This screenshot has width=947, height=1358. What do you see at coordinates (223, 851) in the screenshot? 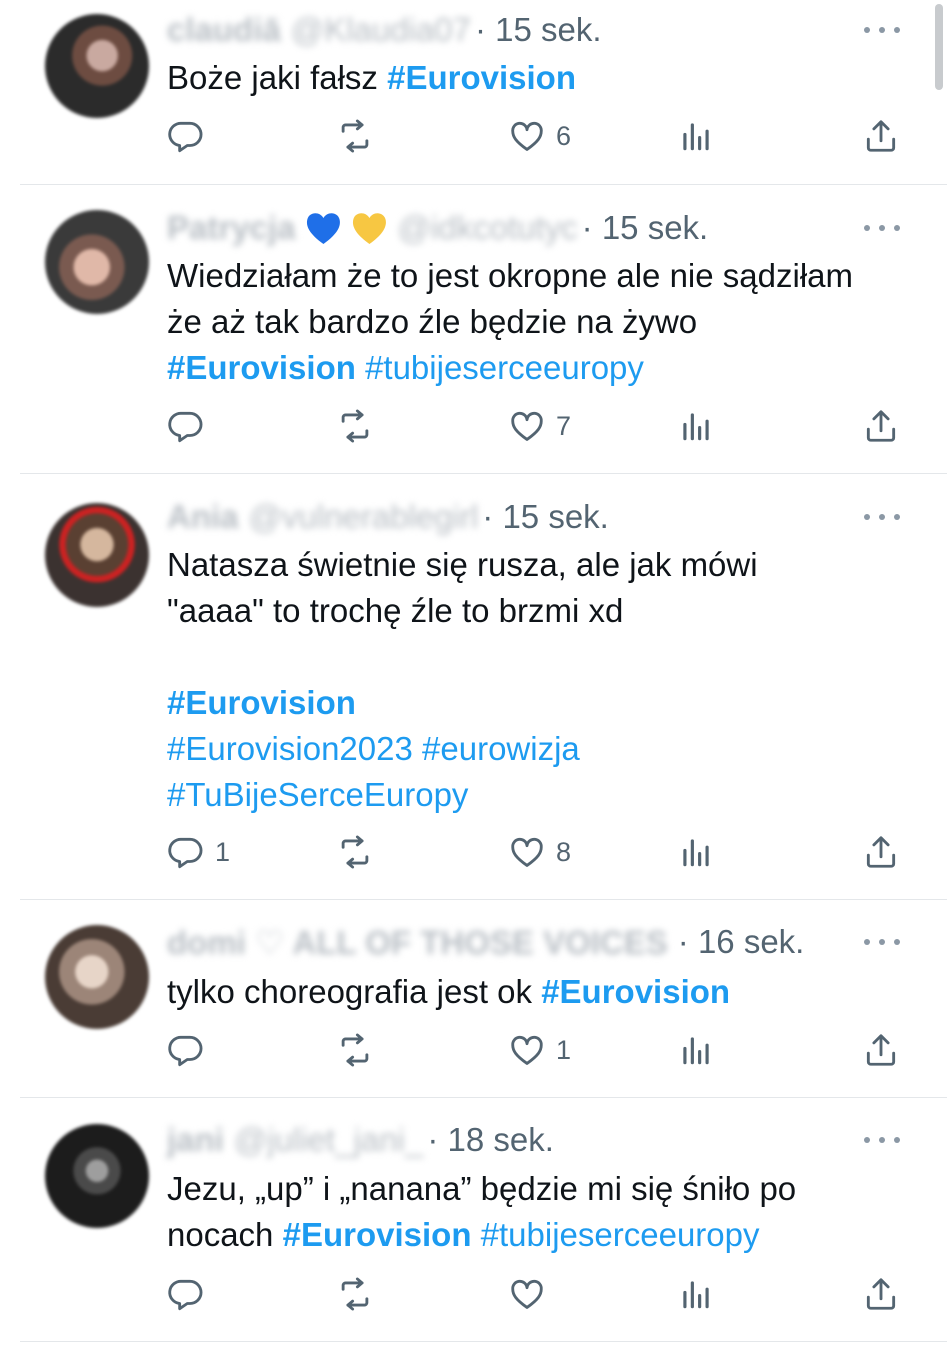
I see `reply-count: 1` at bounding box center [223, 851].